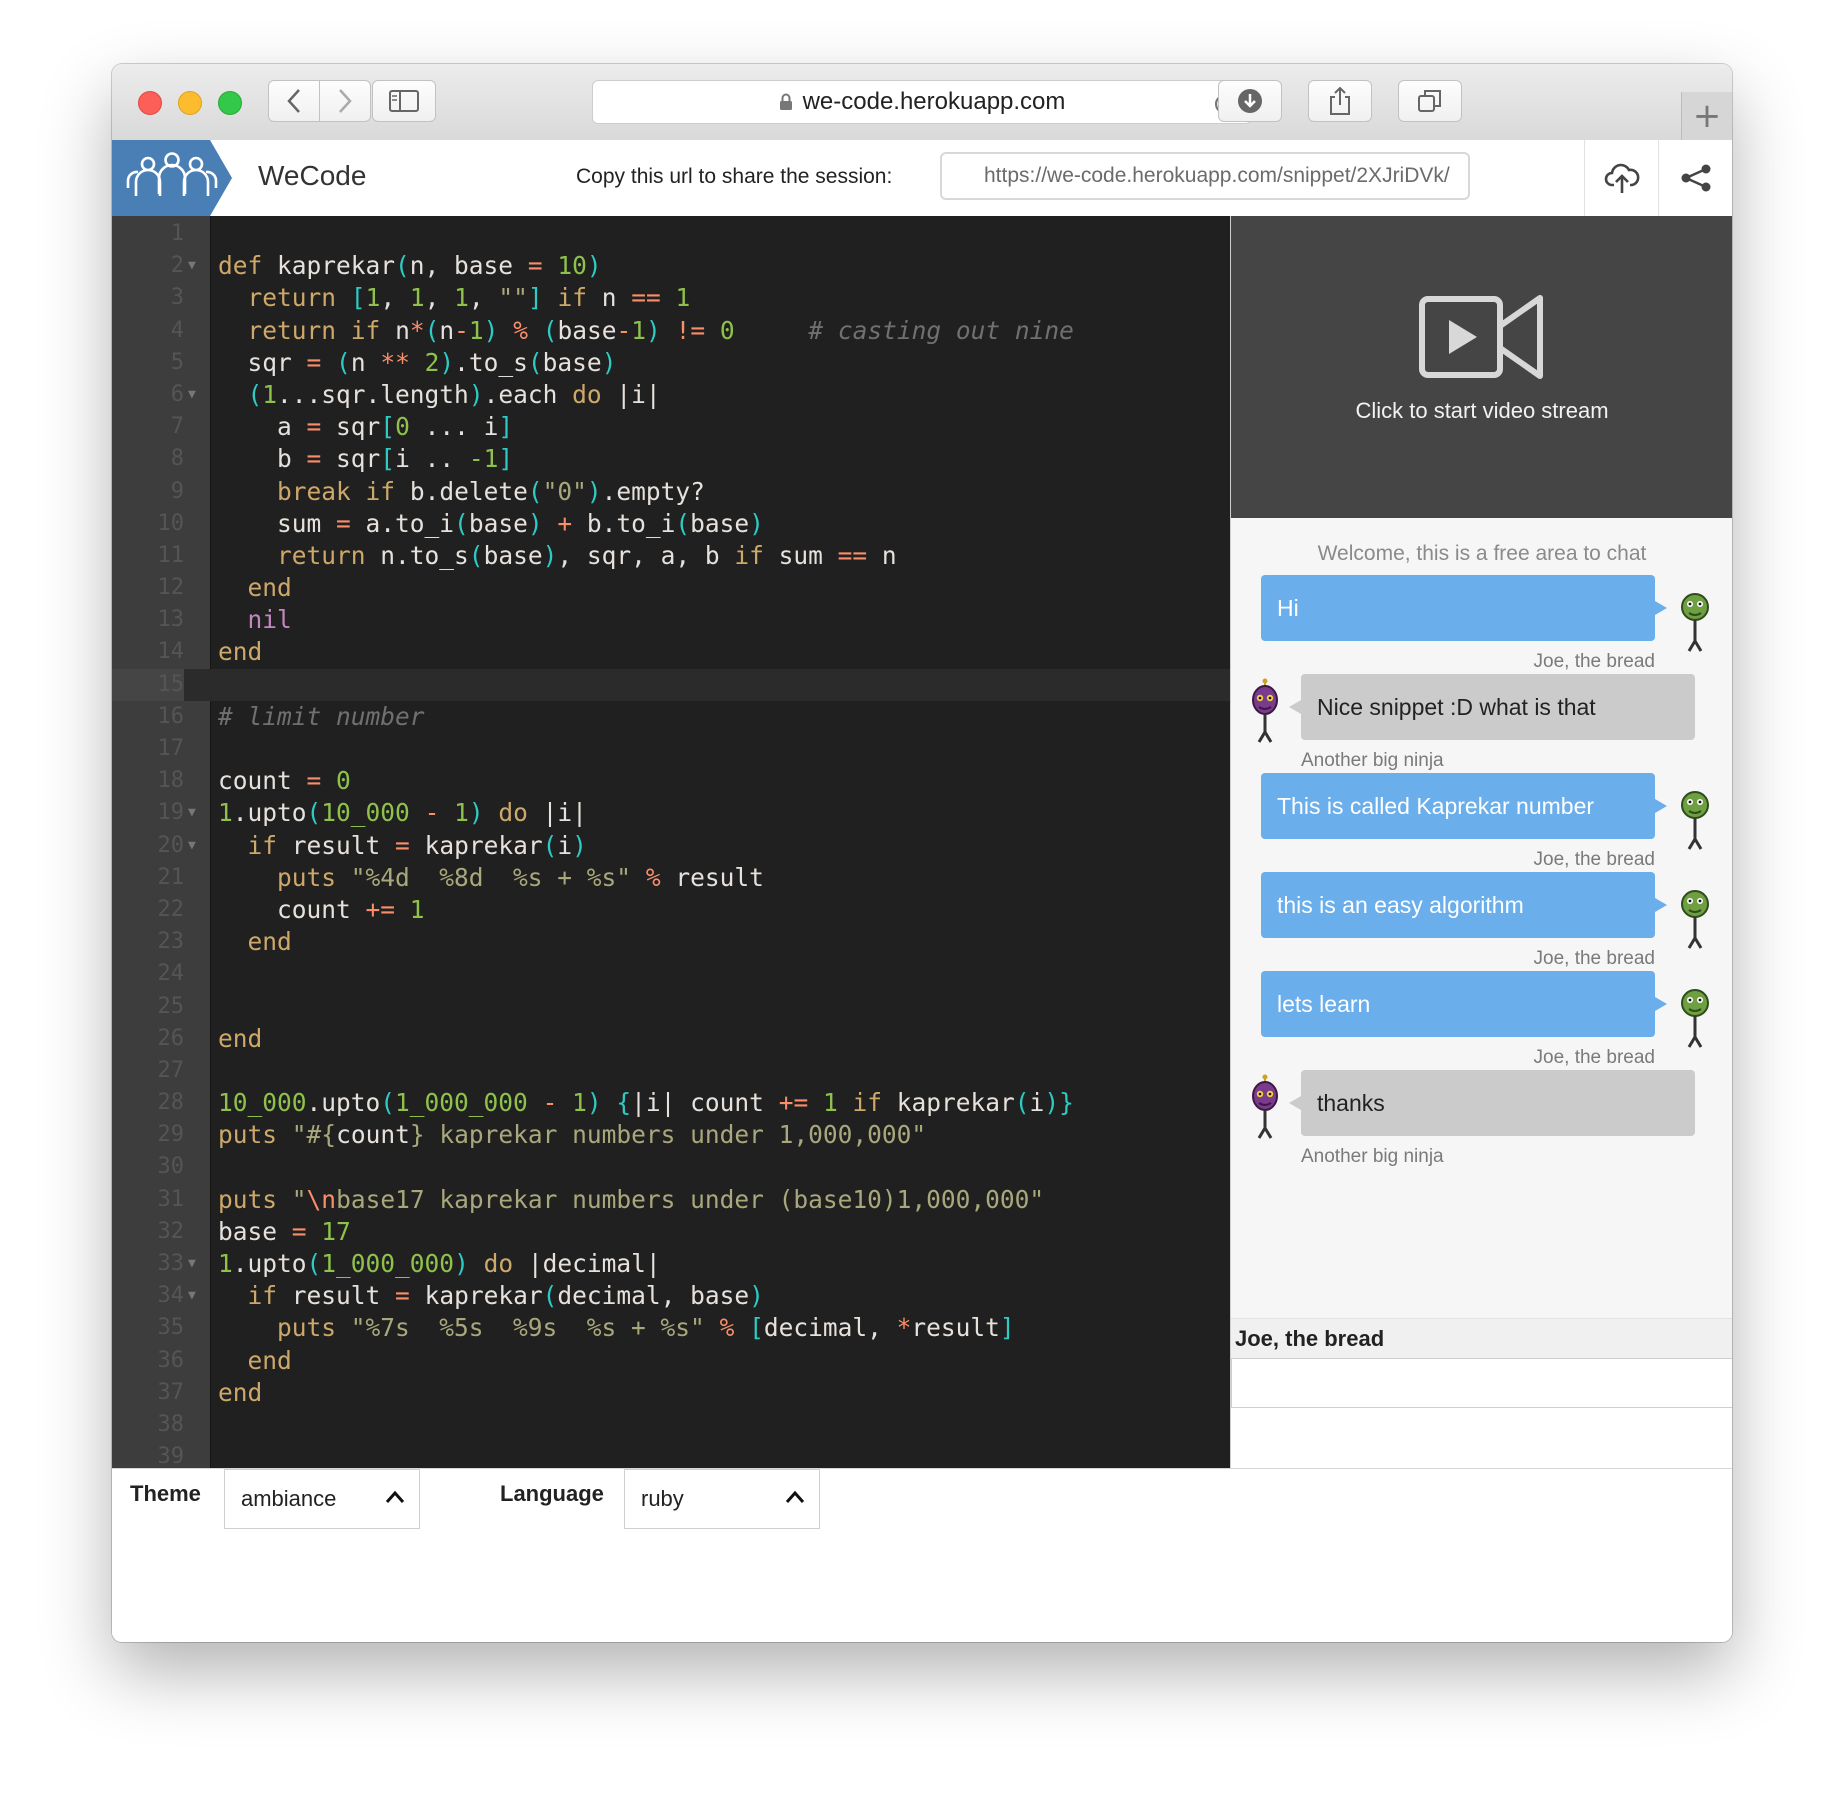 Image resolution: width=1834 pixels, height=1794 pixels. What do you see at coordinates (491, 523) in the screenshot?
I see `code-text: sum = a.to_i(base) + b.to_i(base)` at bounding box center [491, 523].